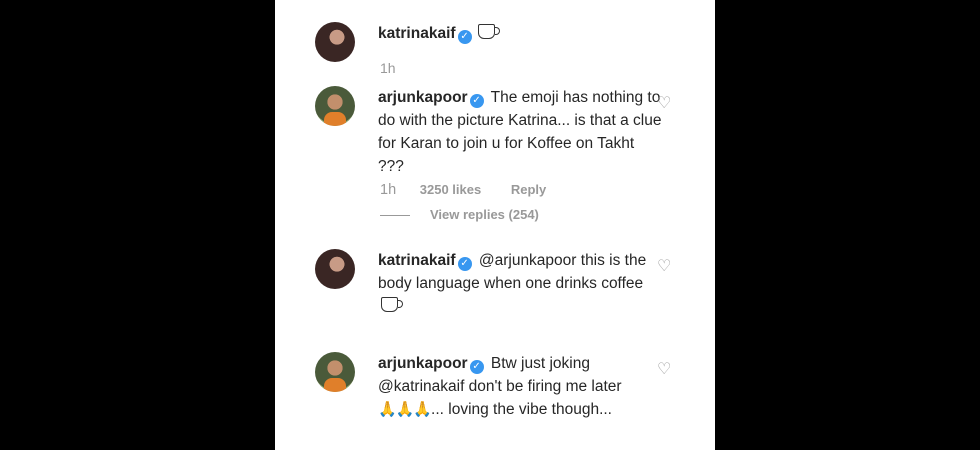 Image resolution: width=980 pixels, height=450 pixels. What do you see at coordinates (395, 216) in the screenshot?
I see `divider` at bounding box center [395, 216].